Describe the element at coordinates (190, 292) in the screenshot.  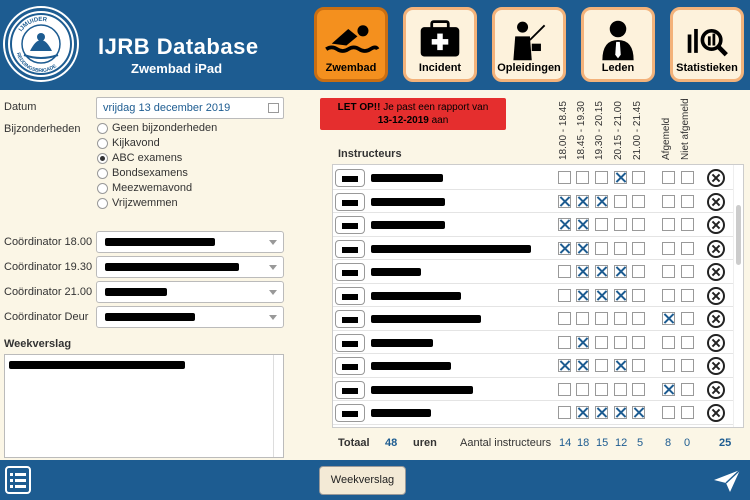
I see `coordinator-2100-select` at that location.